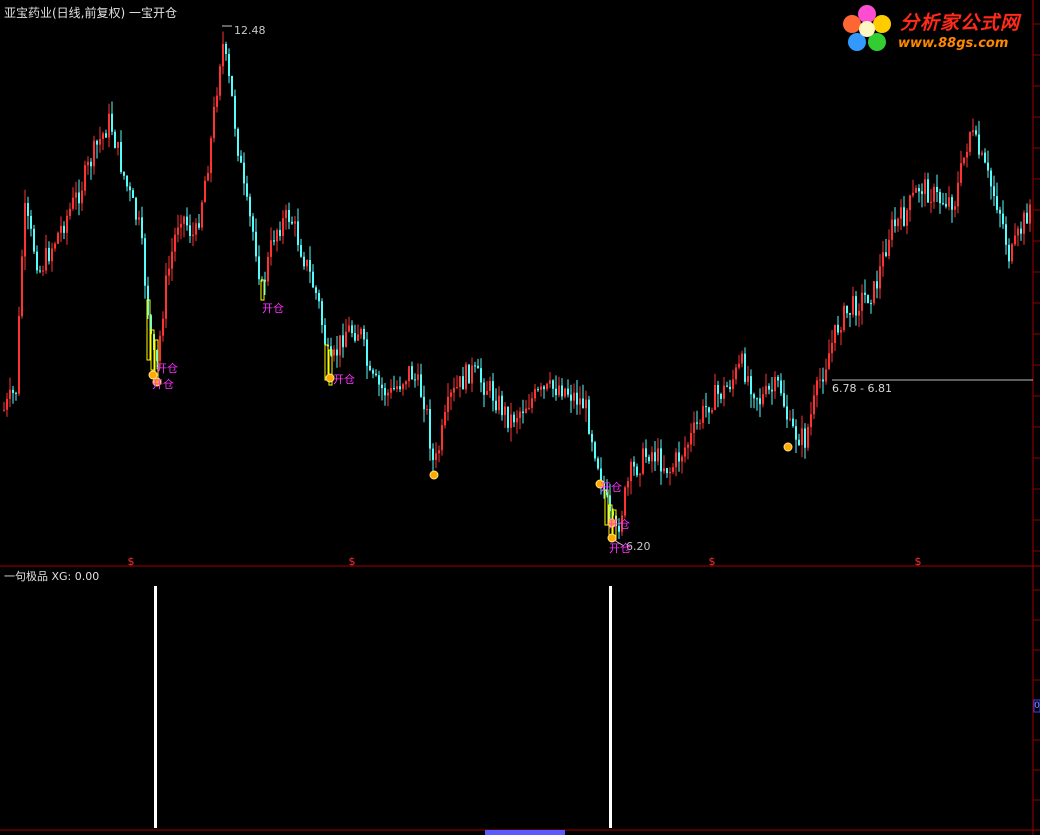 This screenshot has height=835, width=1040. I want to click on sub-value-text: 0, so click(1037, 706).